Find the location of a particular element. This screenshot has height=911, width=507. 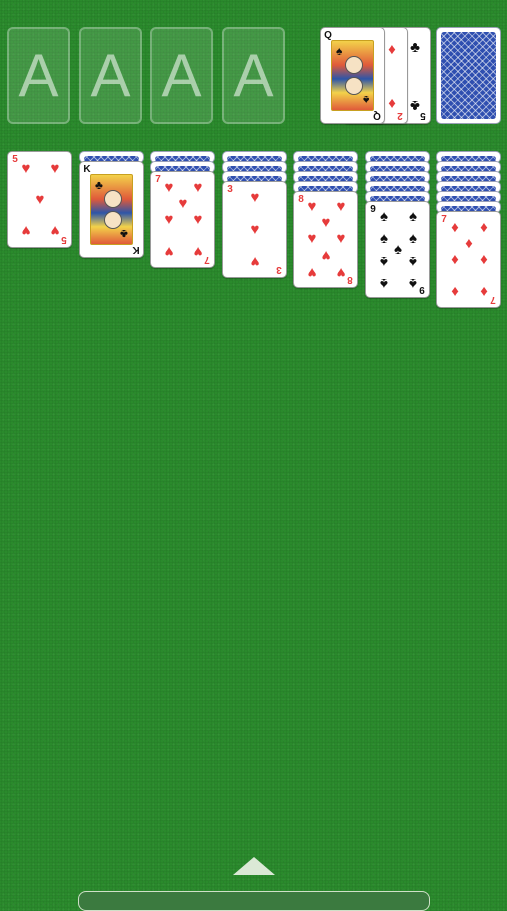

foundation-4: A is located at coordinates (253, 75).